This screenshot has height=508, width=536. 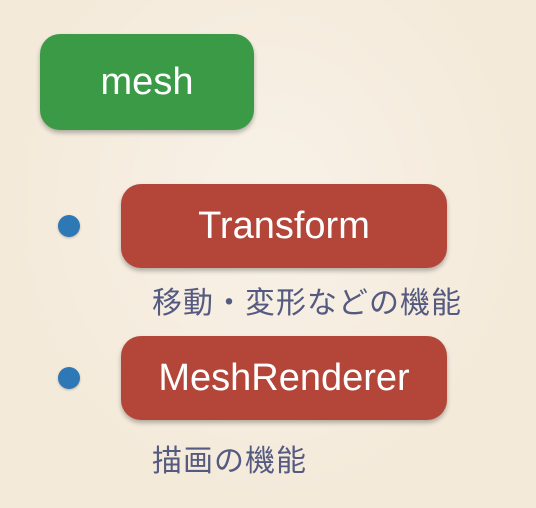 I want to click on transform-component-label: Transform, so click(x=284, y=225).